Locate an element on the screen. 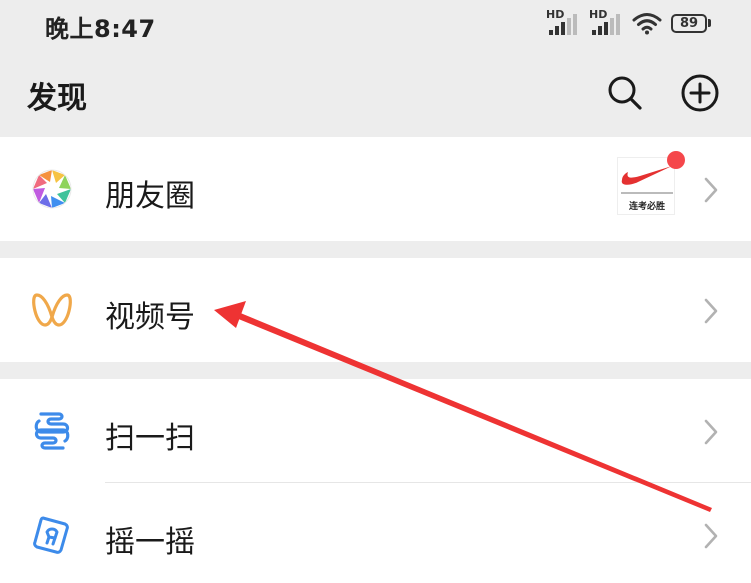  channels-butterfly-icon is located at coordinates (52, 310).